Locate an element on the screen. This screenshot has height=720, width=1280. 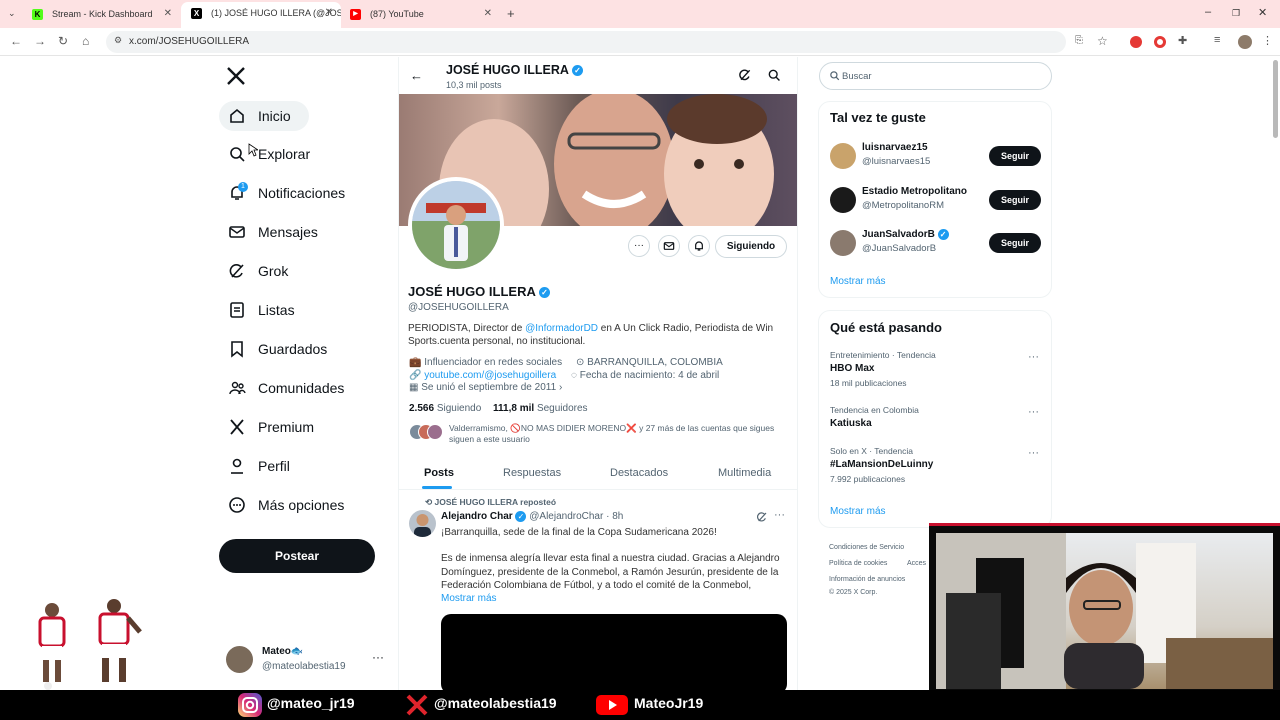
trends-show-more-link: Mostrar más is located at coordinates (858, 511).